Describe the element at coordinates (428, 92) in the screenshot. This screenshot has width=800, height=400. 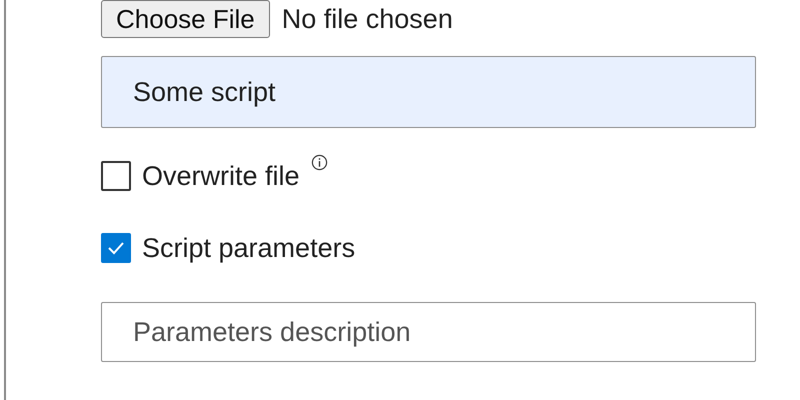
I see `script-name-field: Some script` at that location.